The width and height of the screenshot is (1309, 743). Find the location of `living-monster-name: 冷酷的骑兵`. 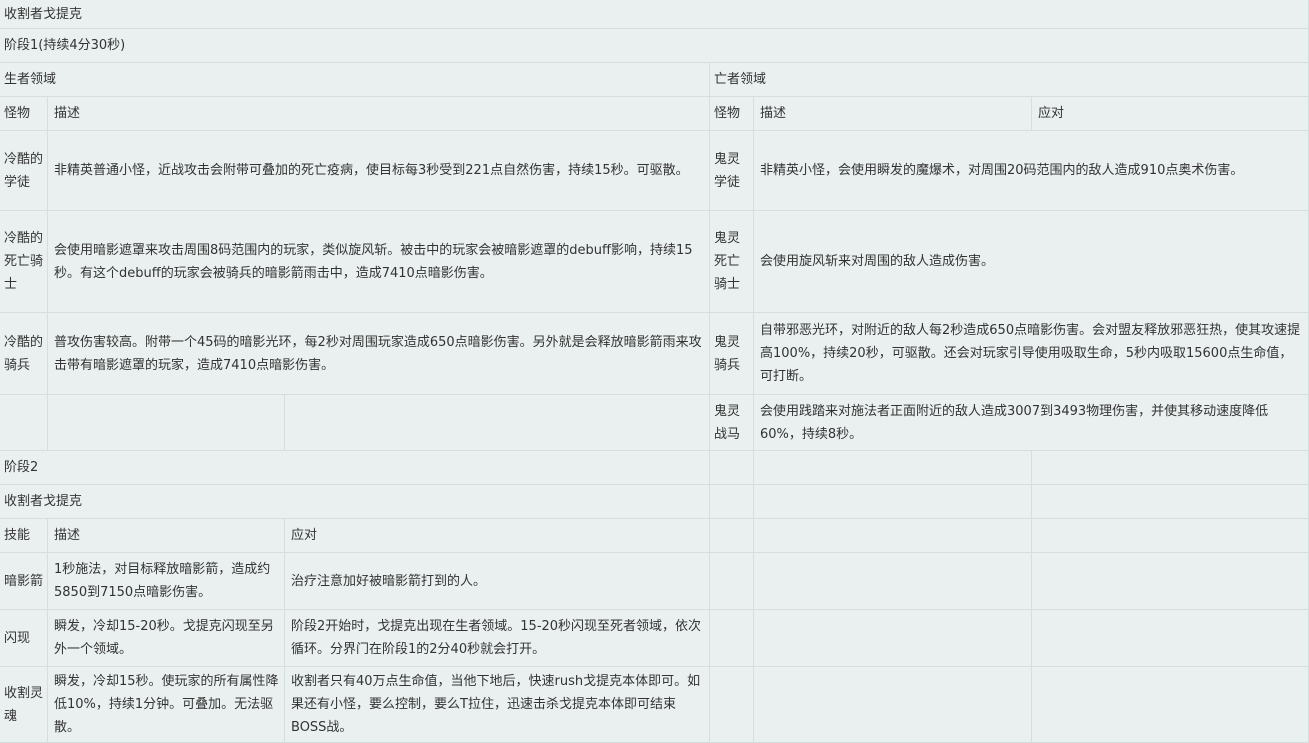

living-monster-name: 冷酷的骑兵 is located at coordinates (24, 354).